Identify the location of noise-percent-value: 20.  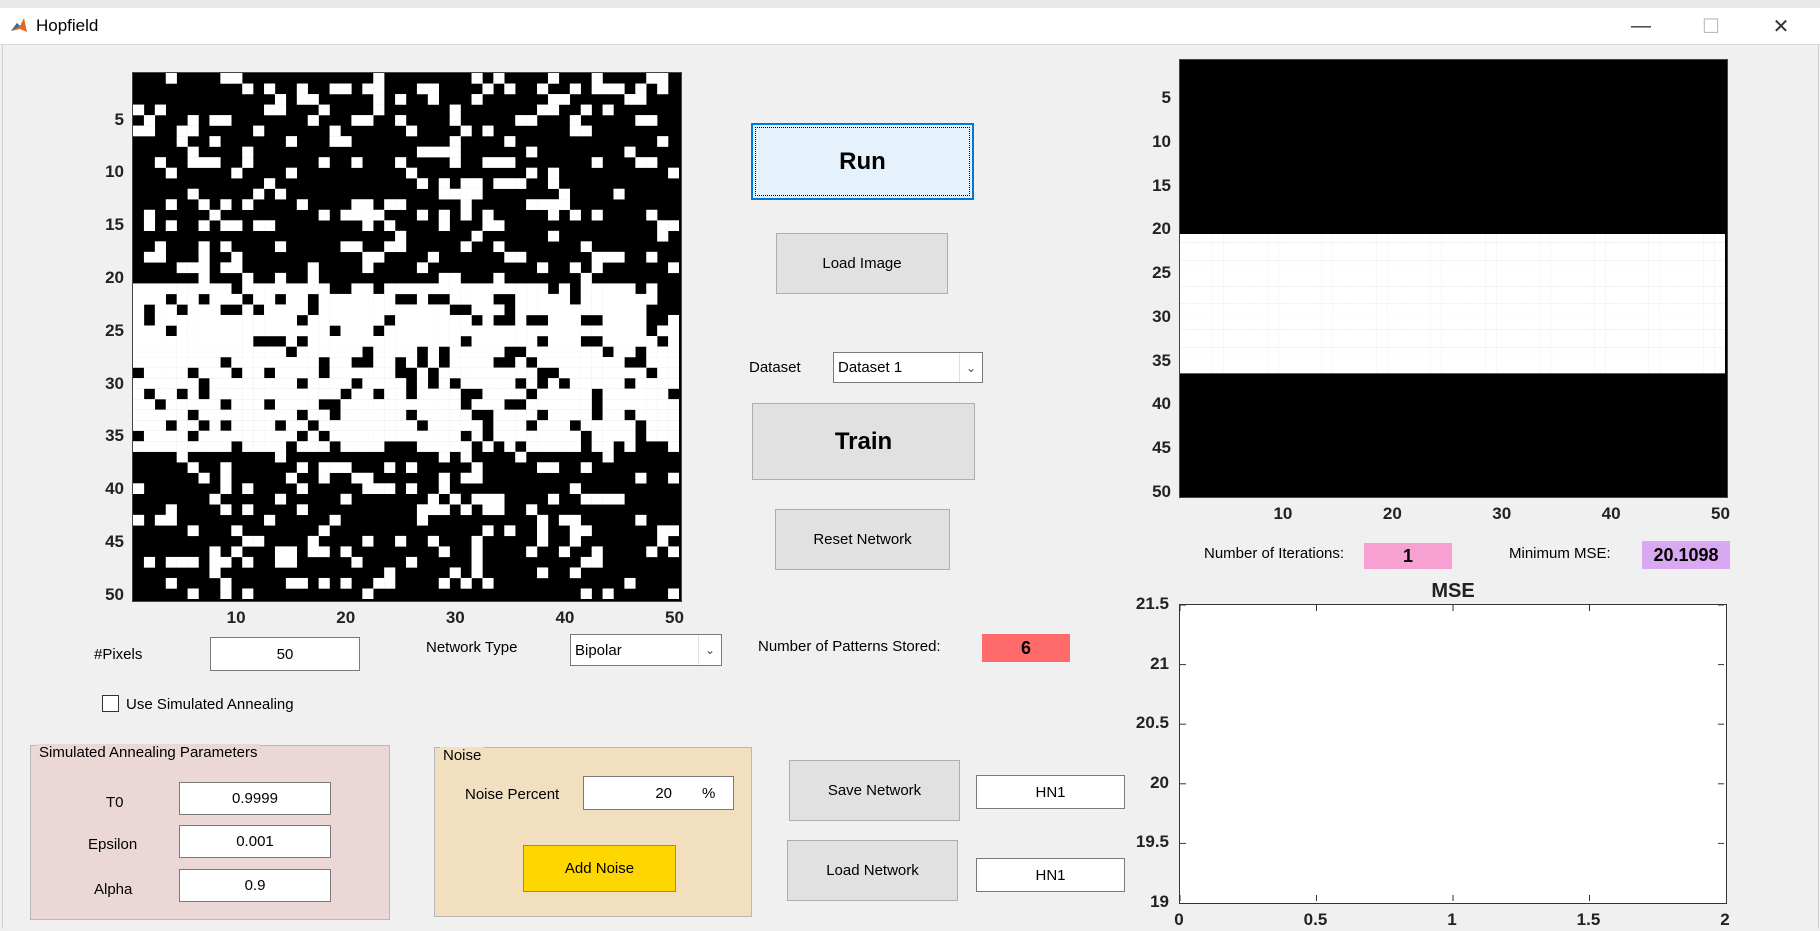
(663, 793).